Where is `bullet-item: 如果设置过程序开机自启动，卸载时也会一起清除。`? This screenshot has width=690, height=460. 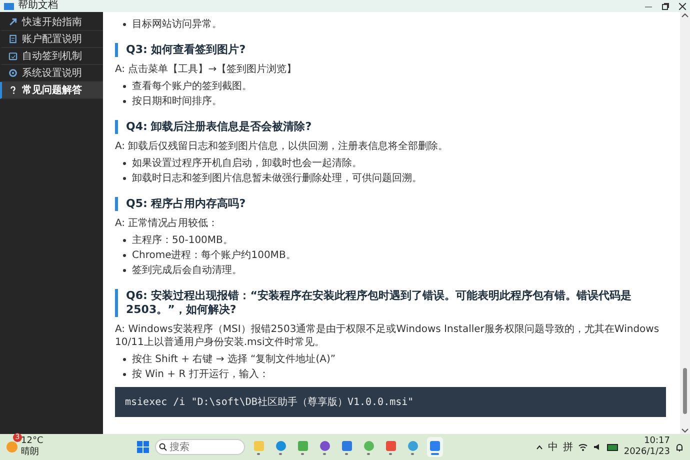
bullet-item: 如果设置过程序开机自启动，卸载时也会一起清除。 is located at coordinates (247, 163).